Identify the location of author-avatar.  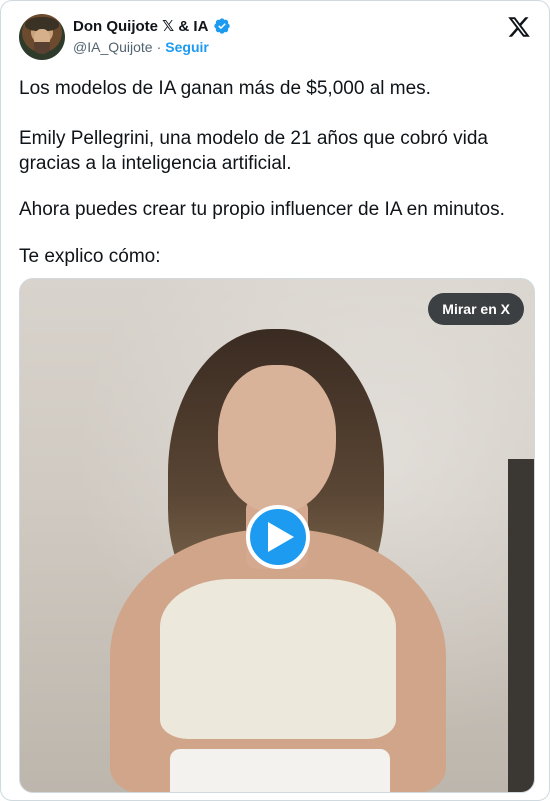
(42, 37).